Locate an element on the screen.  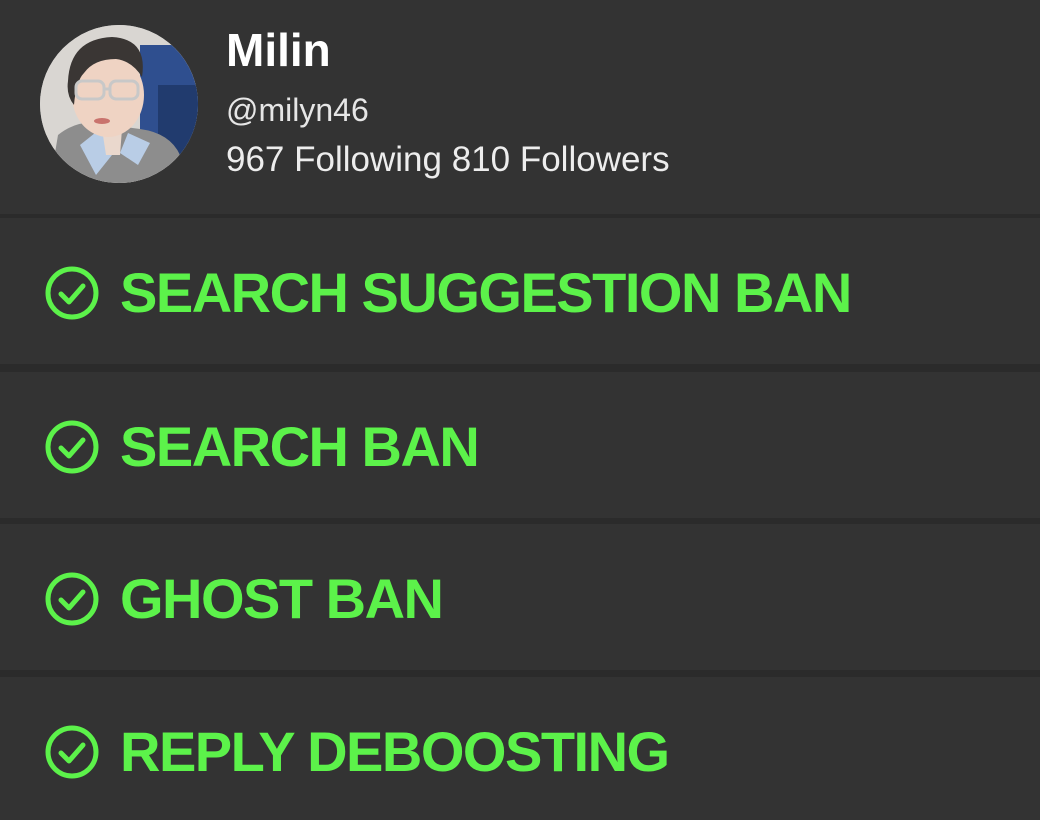
followers-label: Followers is located at coordinates (594, 159).